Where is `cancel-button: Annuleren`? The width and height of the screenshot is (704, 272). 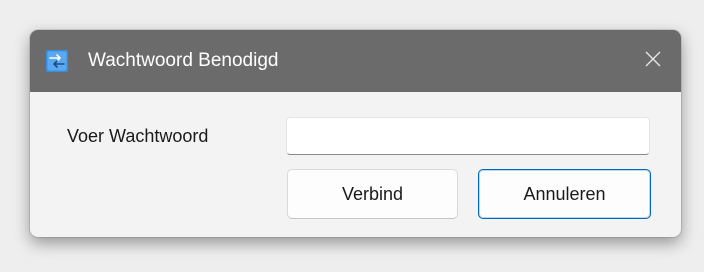 cancel-button: Annuleren is located at coordinates (564, 194).